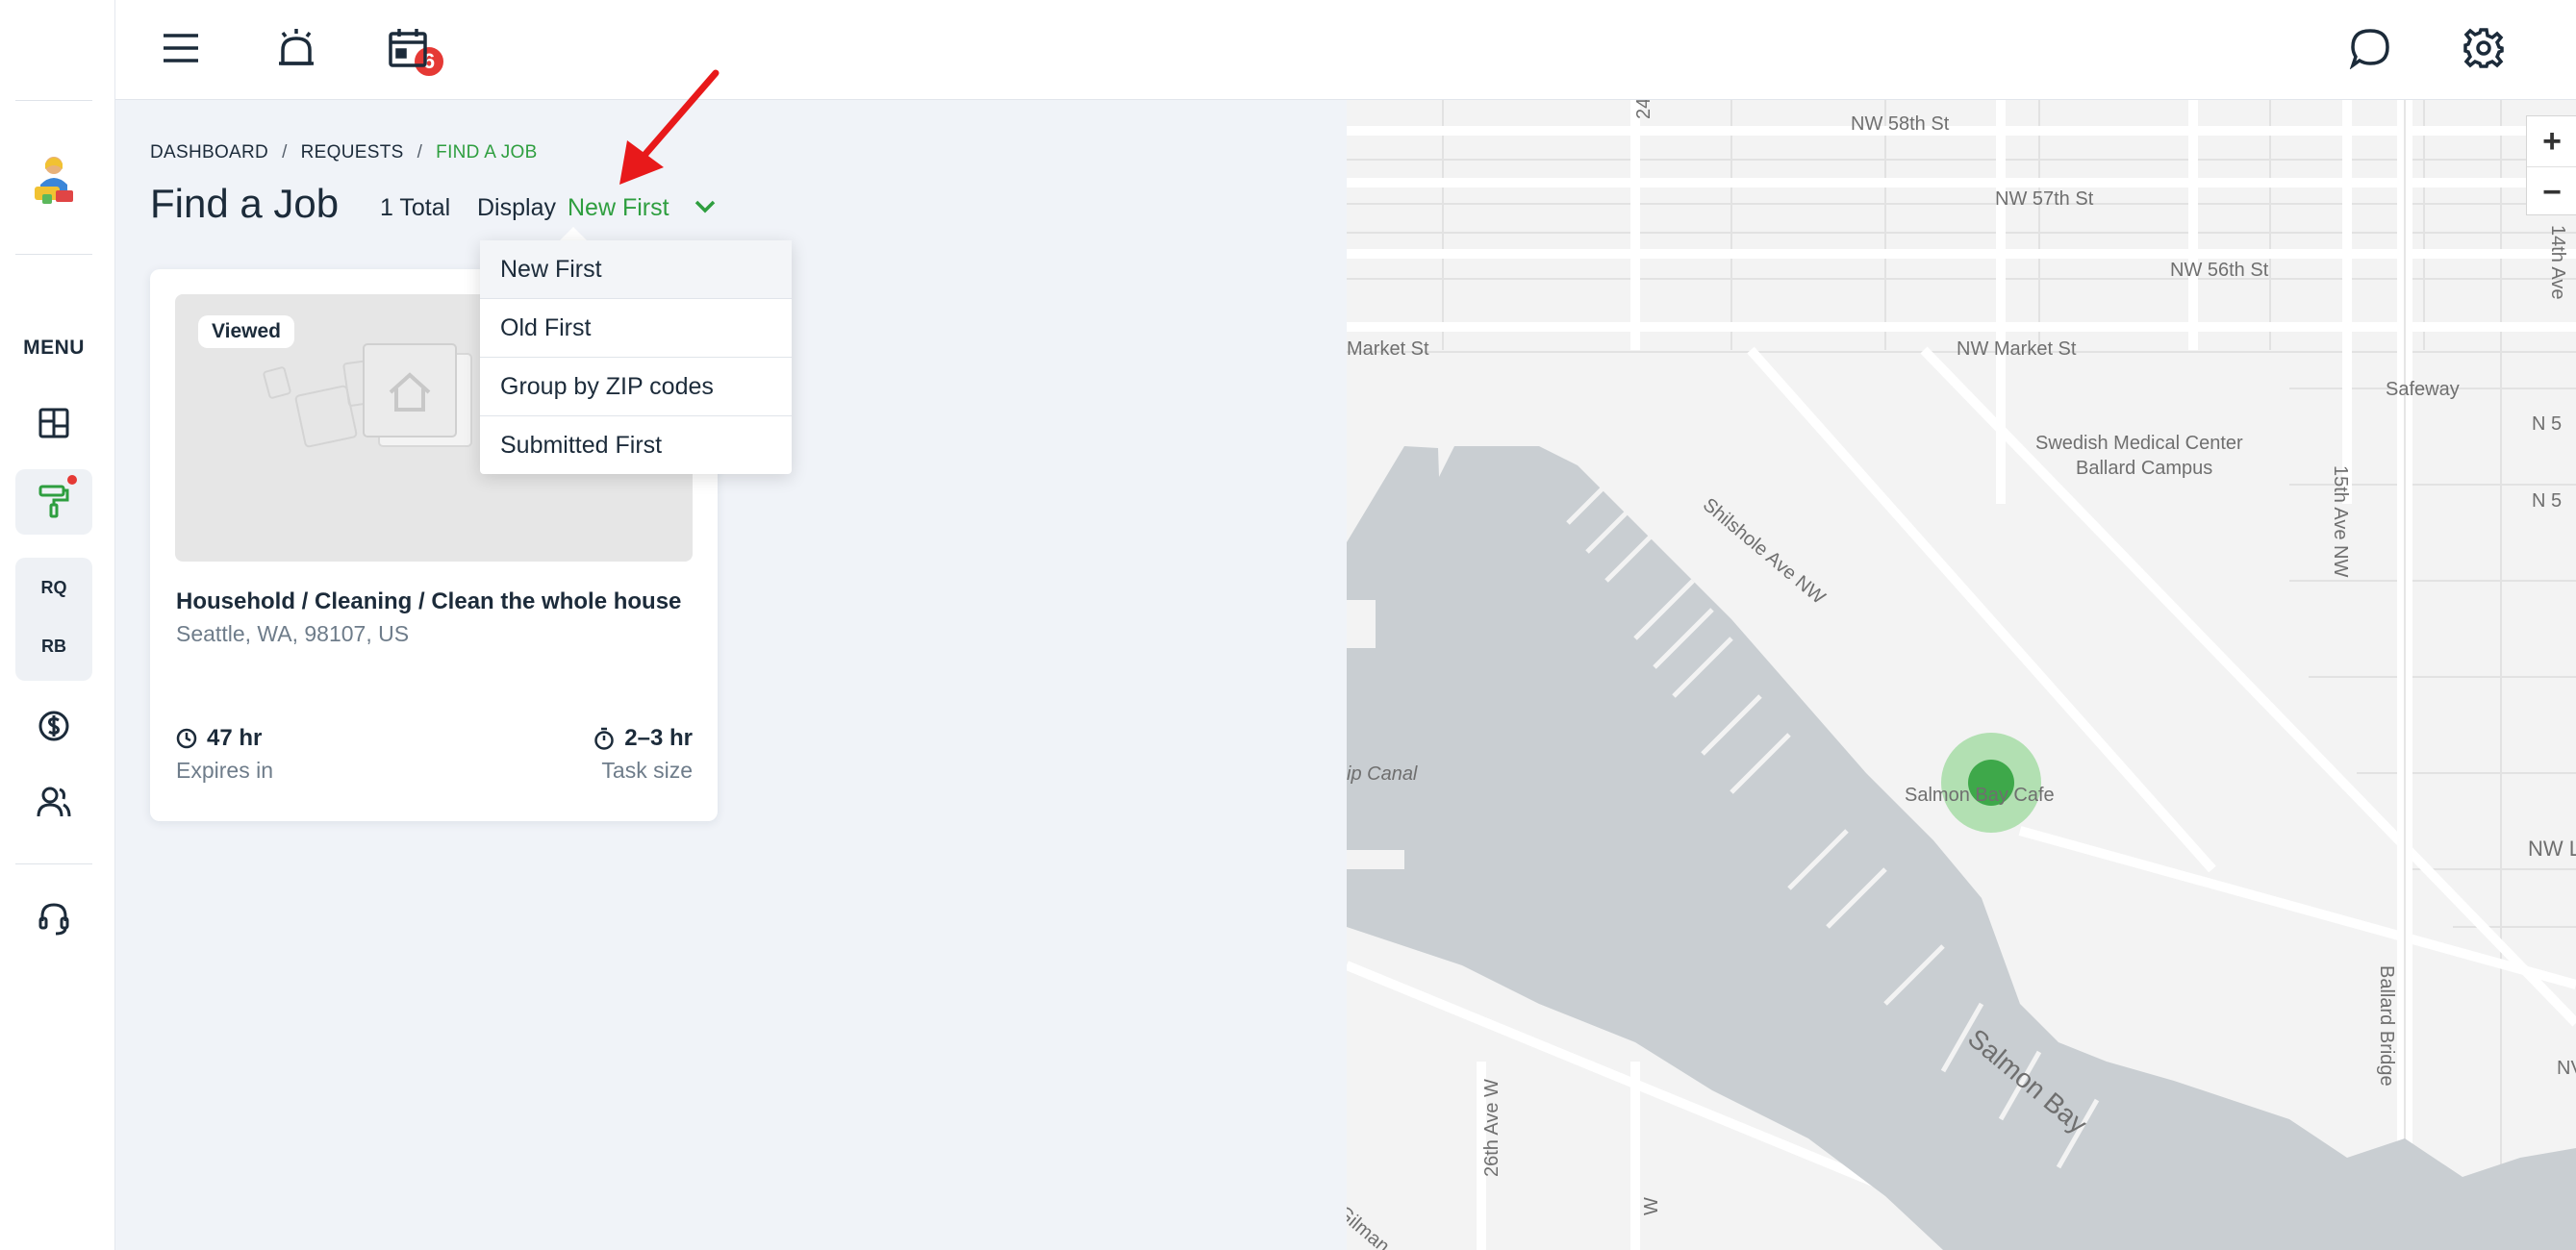 This screenshot has height=1250, width=2576. What do you see at coordinates (2552, 849) in the screenshot?
I see `map-label: NW L` at bounding box center [2552, 849].